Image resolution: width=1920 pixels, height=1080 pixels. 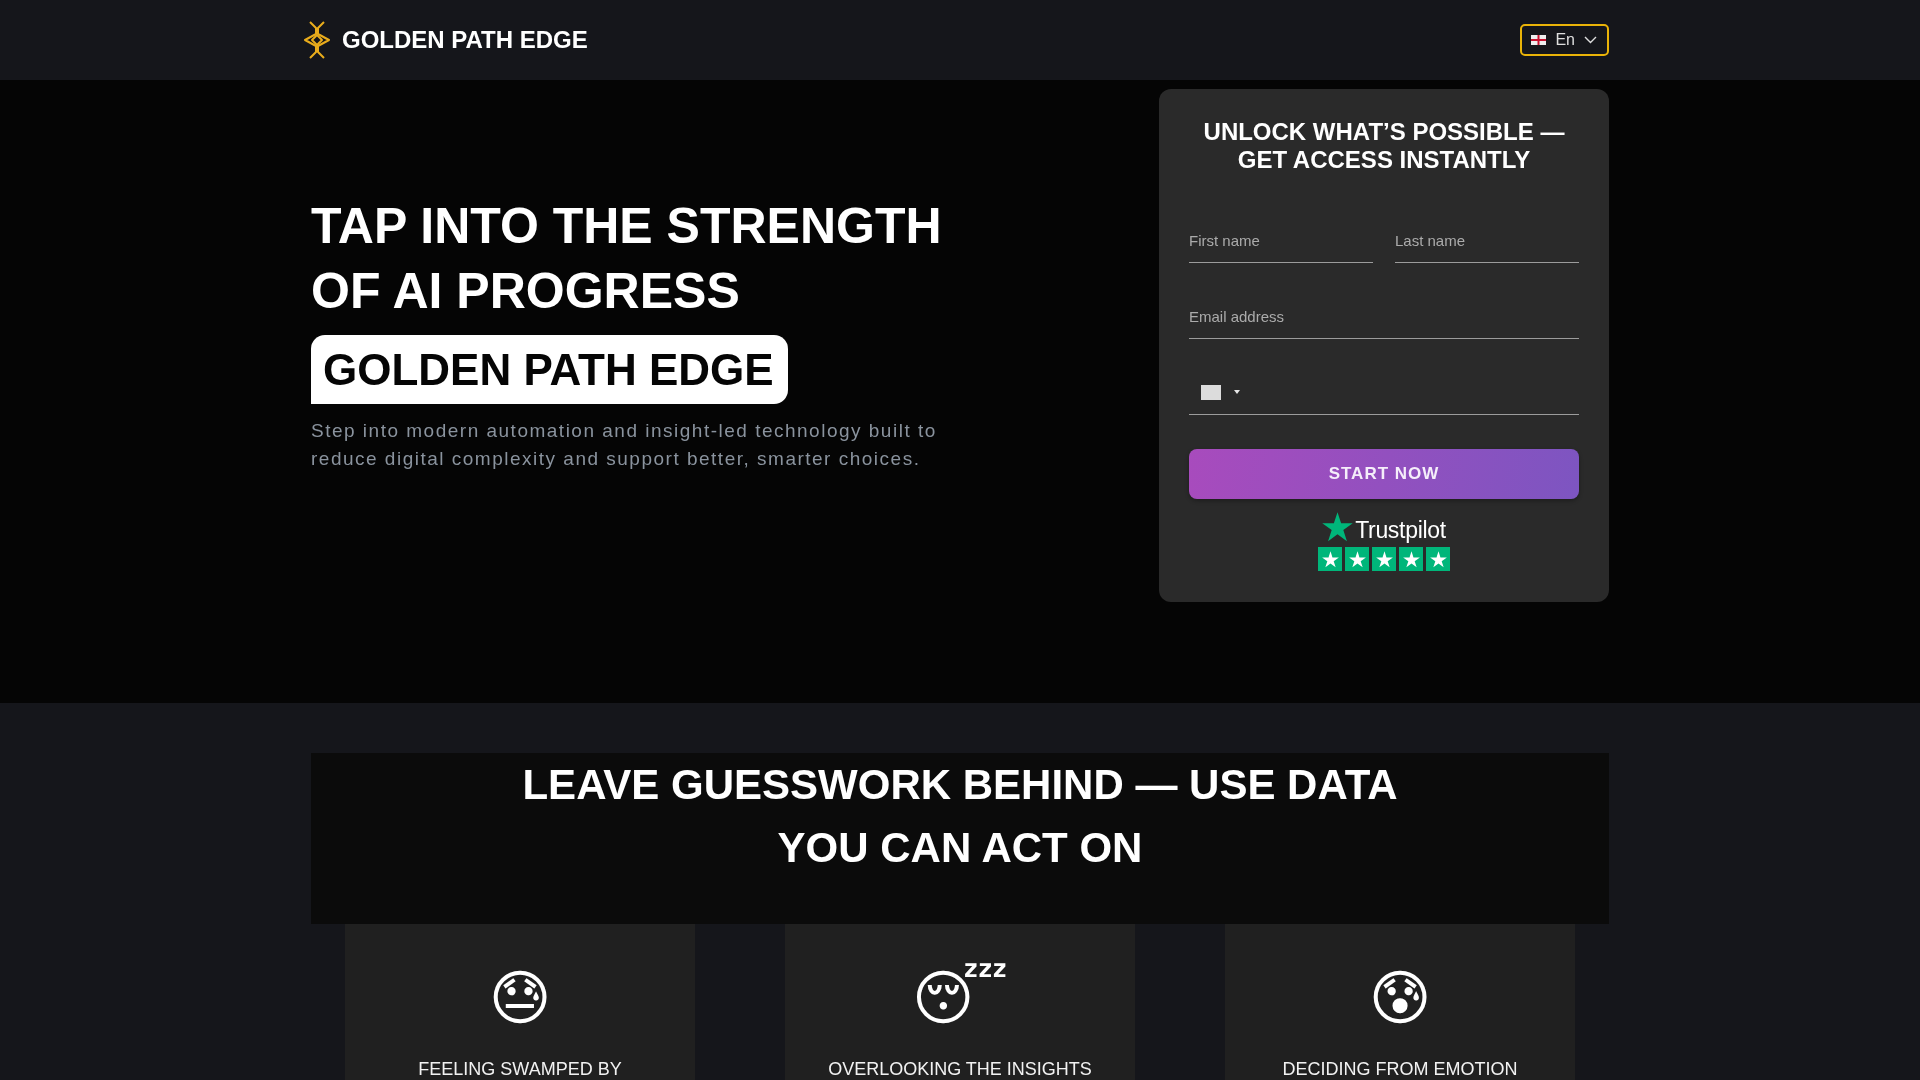 What do you see at coordinates (1487, 240) in the screenshot?
I see `name-field: Last name` at bounding box center [1487, 240].